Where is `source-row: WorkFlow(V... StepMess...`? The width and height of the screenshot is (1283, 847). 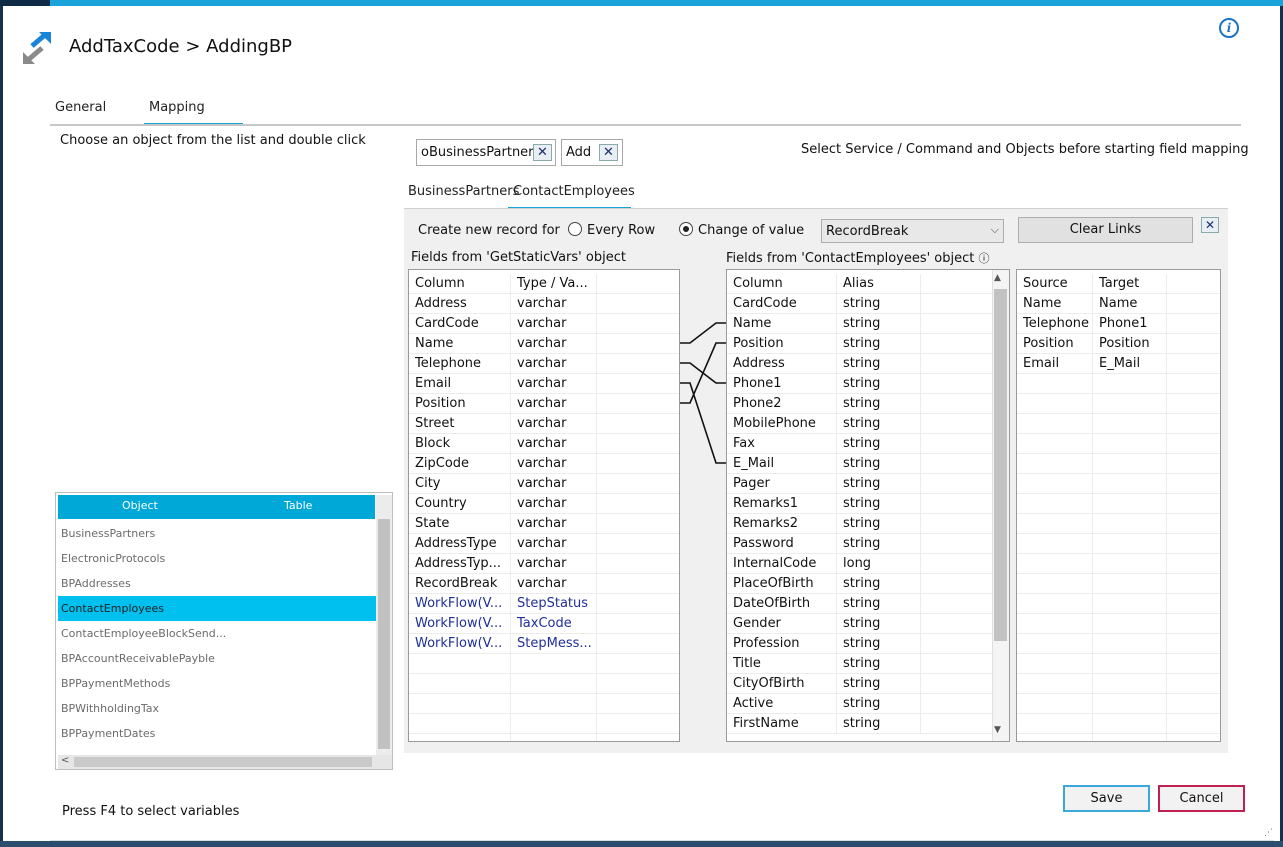
source-row: WorkFlow(V... StepMess... is located at coordinates (544, 644).